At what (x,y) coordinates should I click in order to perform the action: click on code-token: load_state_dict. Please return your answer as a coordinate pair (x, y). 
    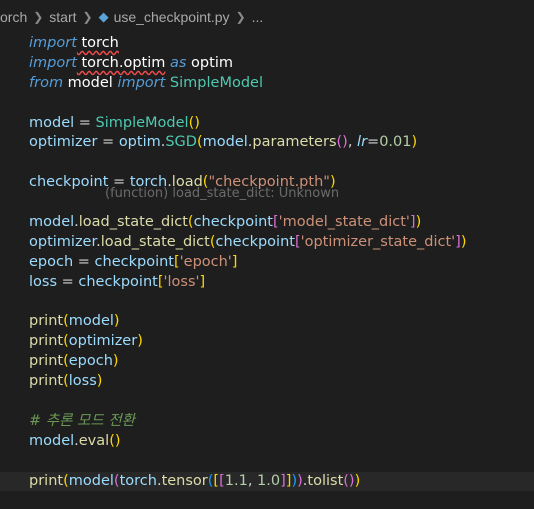
    Looking at the image, I should click on (133, 222).